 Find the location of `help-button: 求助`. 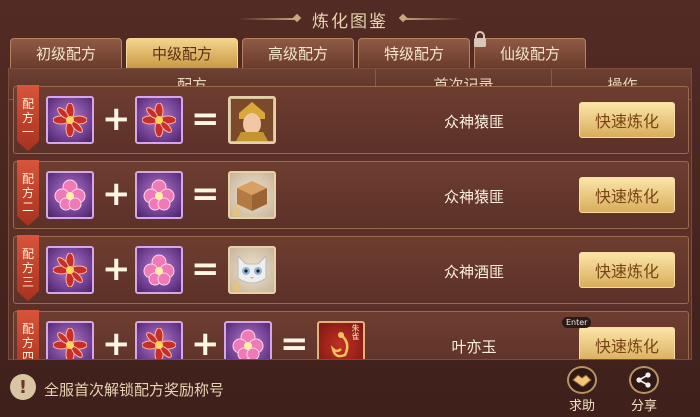

help-button: 求助 is located at coordinates (582, 390).